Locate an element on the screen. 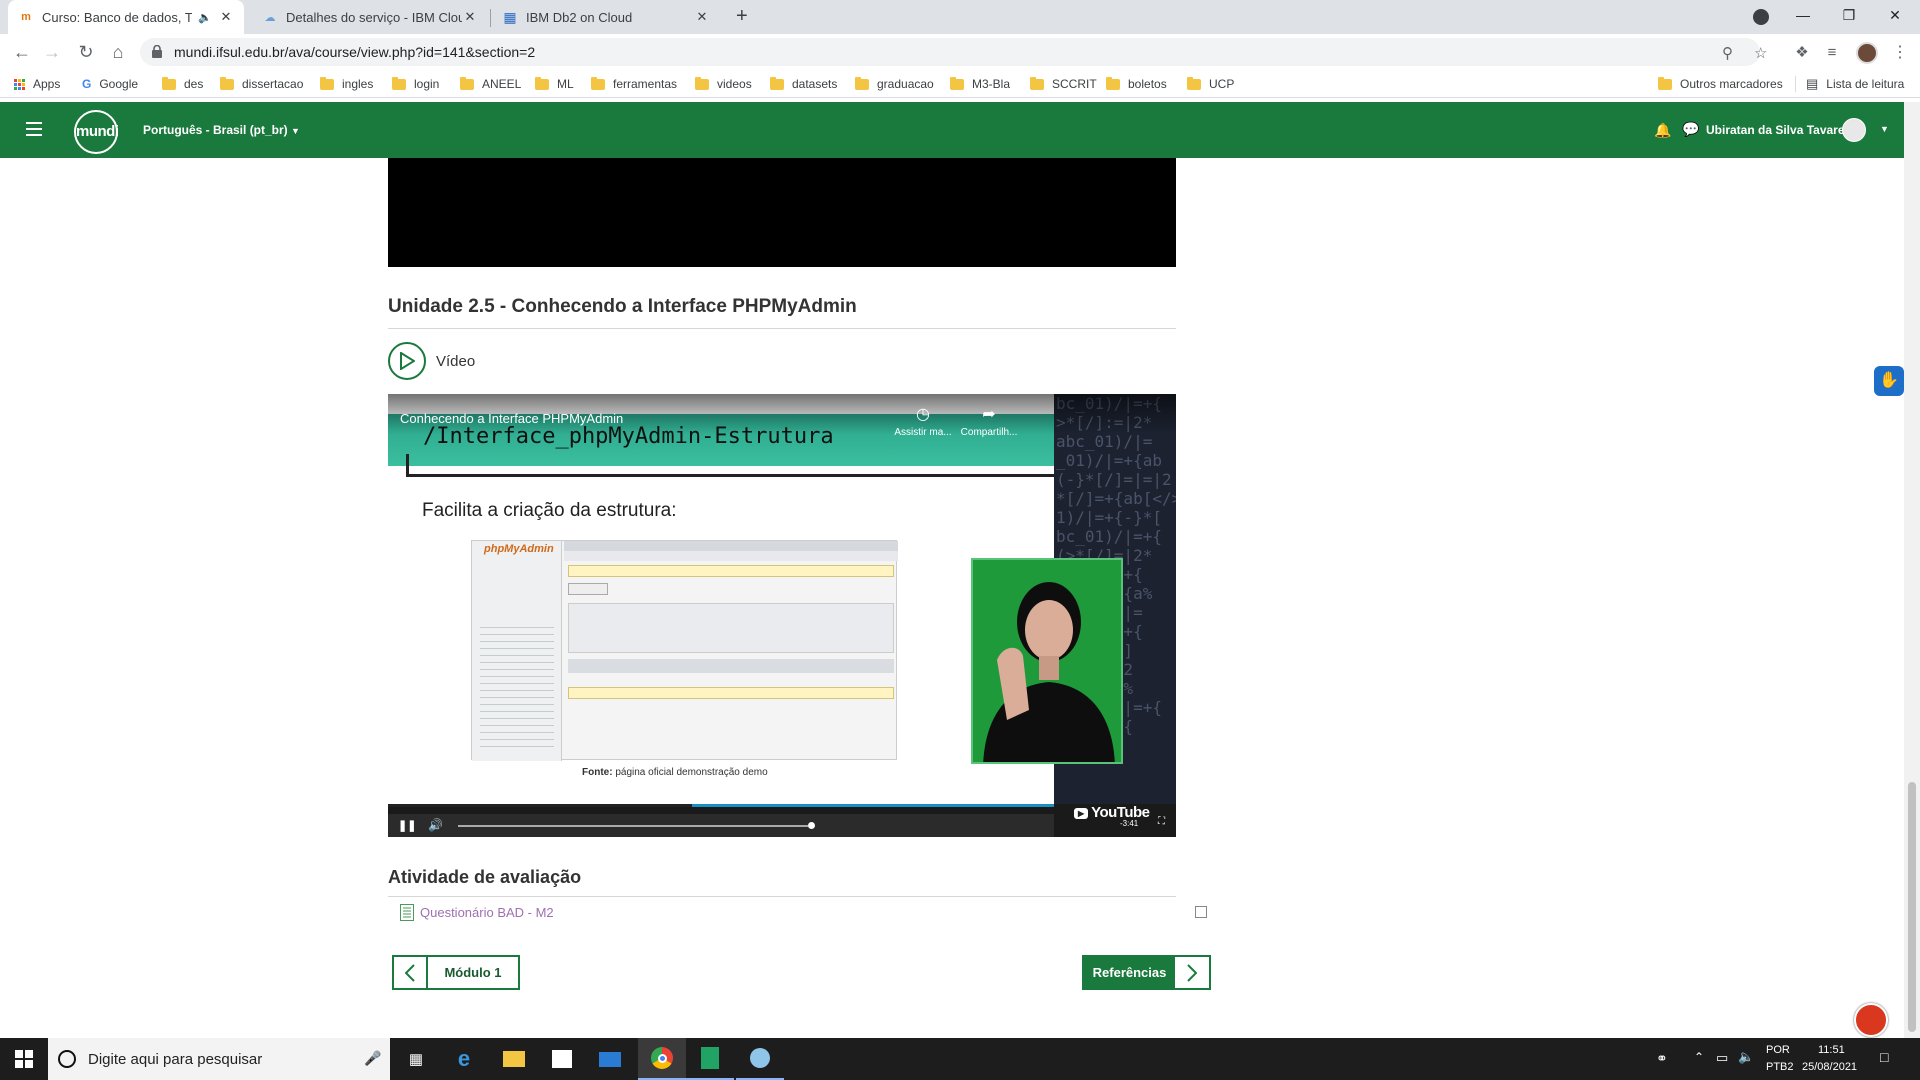 This screenshot has width=1920, height=1080. home-icon: ⌂ is located at coordinates (118, 52).